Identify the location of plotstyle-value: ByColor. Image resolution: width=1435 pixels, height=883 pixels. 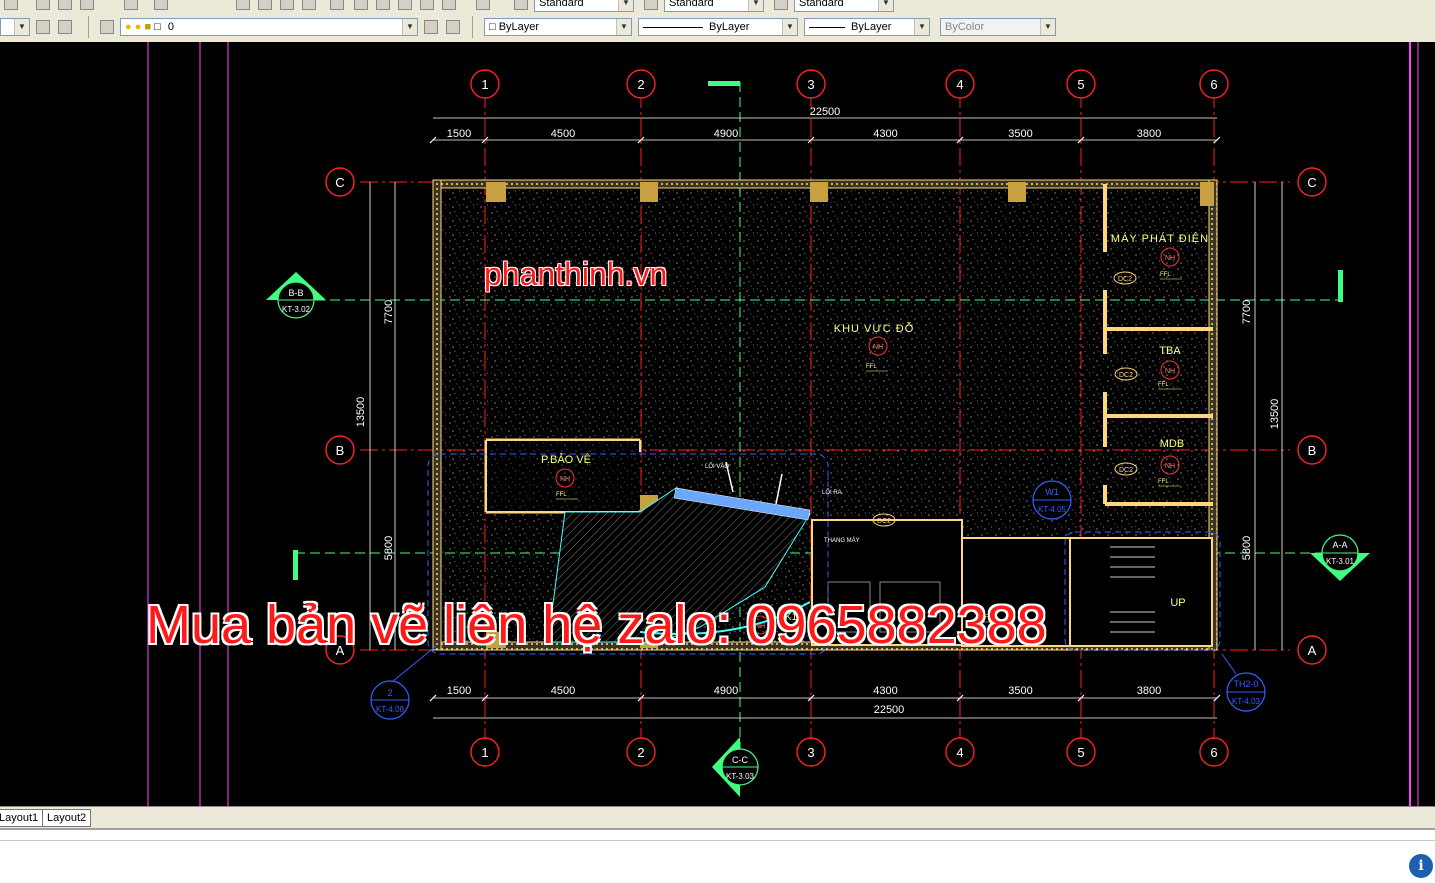
(965, 27).